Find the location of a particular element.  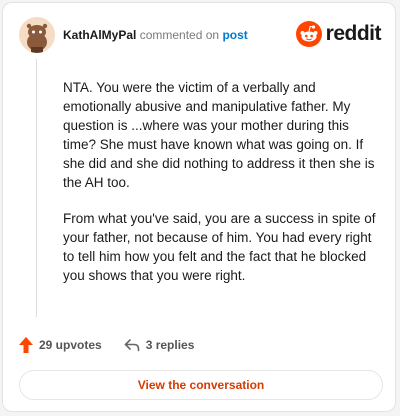

post-link: post is located at coordinates (234, 35).